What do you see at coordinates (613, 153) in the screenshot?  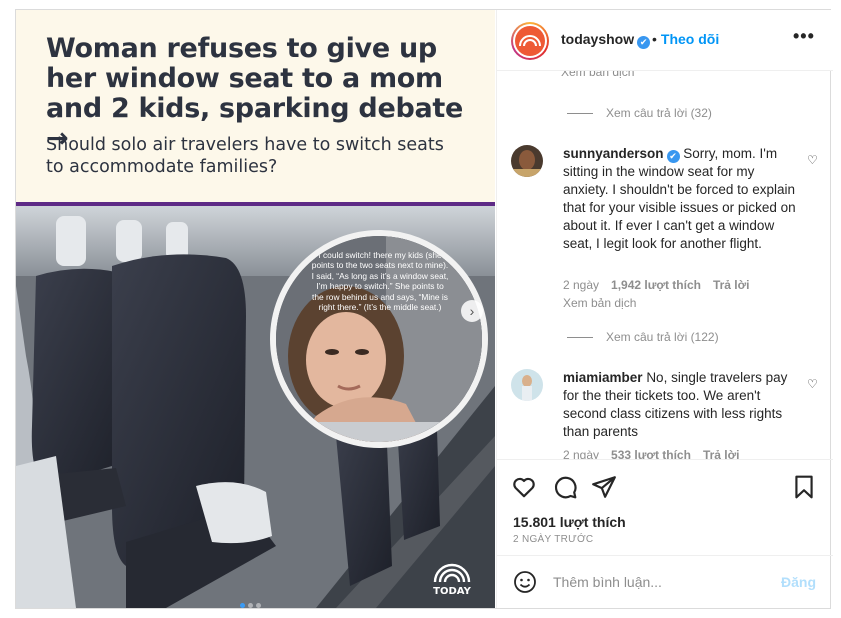 I see `comment-author: sunnyanderson` at bounding box center [613, 153].